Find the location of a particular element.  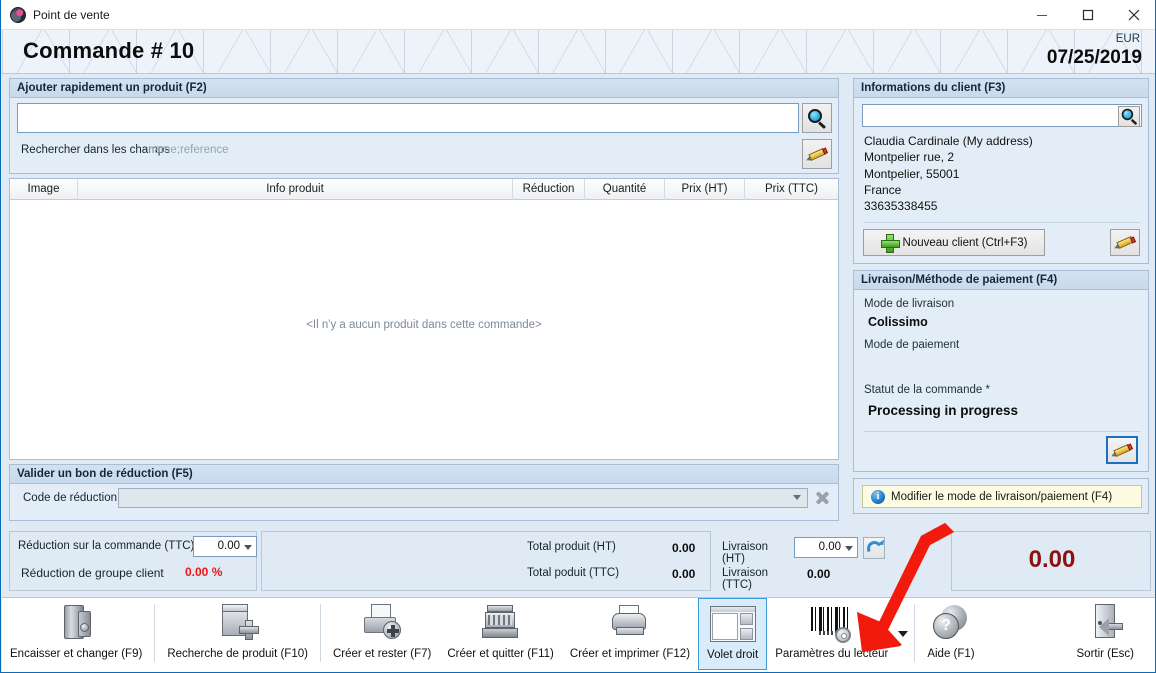

voucher-select is located at coordinates (463, 498).